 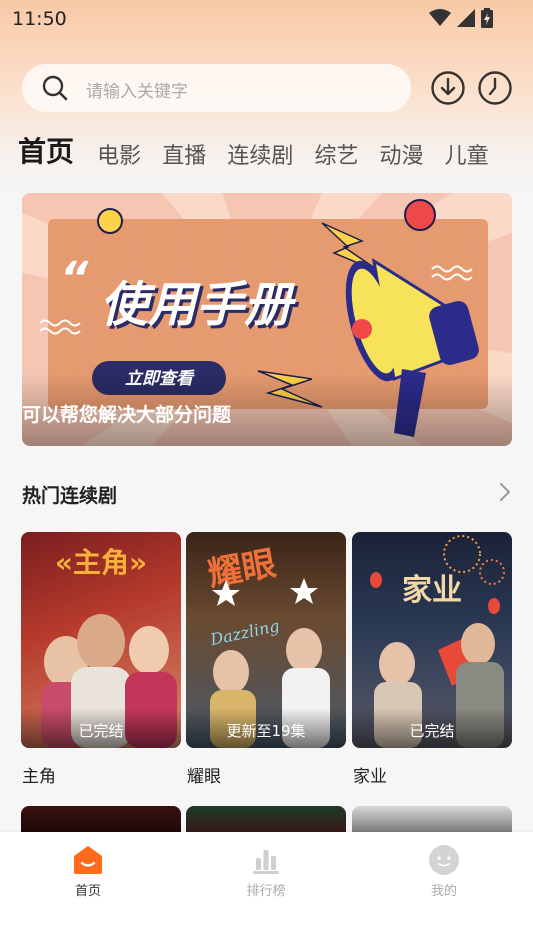 I want to click on status-icons, so click(x=461, y=18).